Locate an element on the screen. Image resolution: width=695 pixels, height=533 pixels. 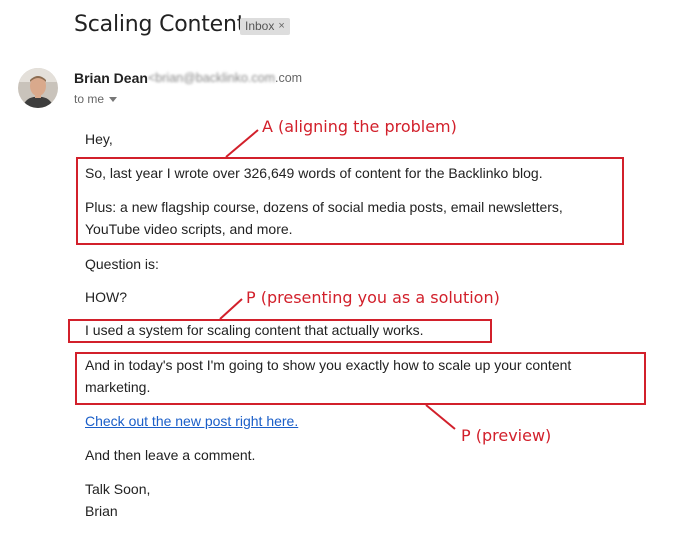
connector-solution is located at coordinates (231, 309).